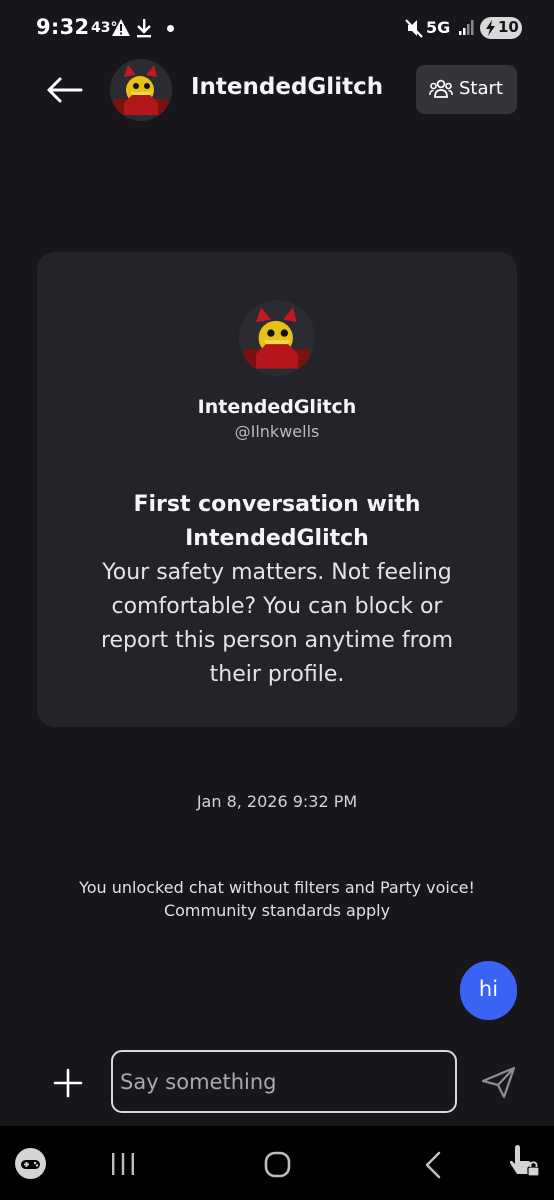 Image resolution: width=554 pixels, height=1200 pixels. I want to click on gamepad-glyph-icon, so click(30, 1164).